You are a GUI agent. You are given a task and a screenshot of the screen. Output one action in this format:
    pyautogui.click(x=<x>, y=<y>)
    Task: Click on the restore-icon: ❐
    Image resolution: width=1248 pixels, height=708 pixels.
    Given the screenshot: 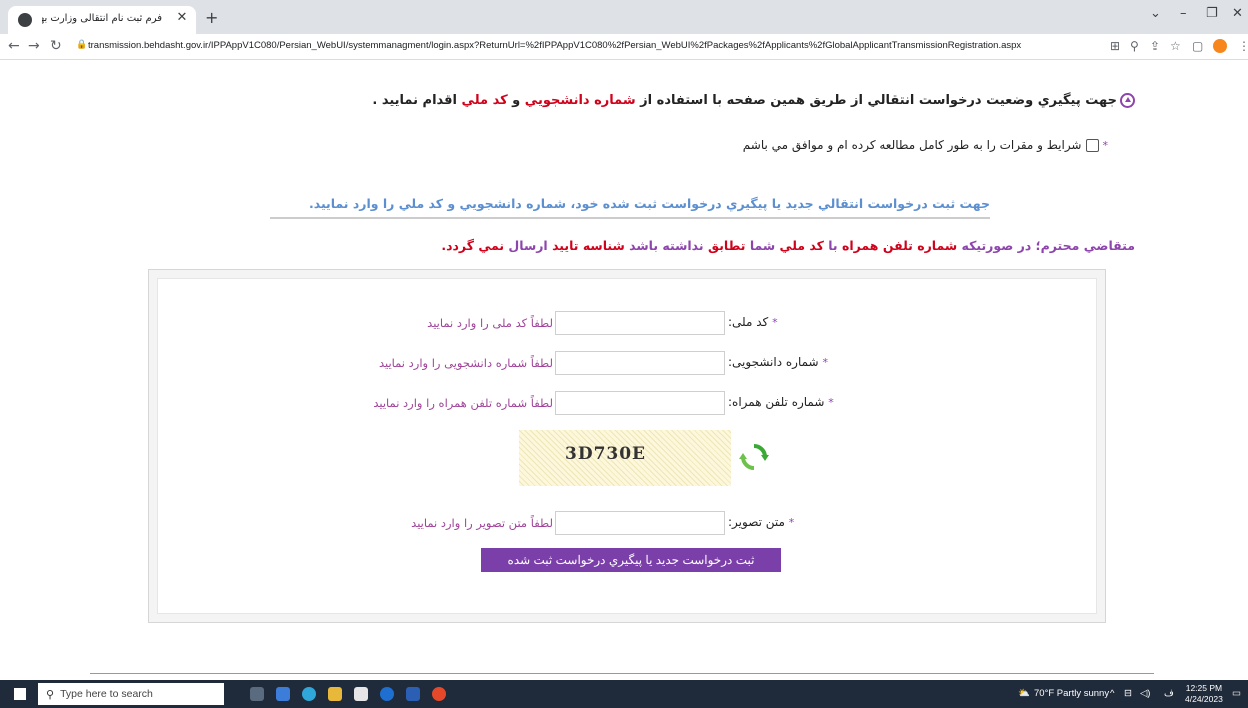 What is the action you would take?
    pyautogui.click(x=1212, y=13)
    